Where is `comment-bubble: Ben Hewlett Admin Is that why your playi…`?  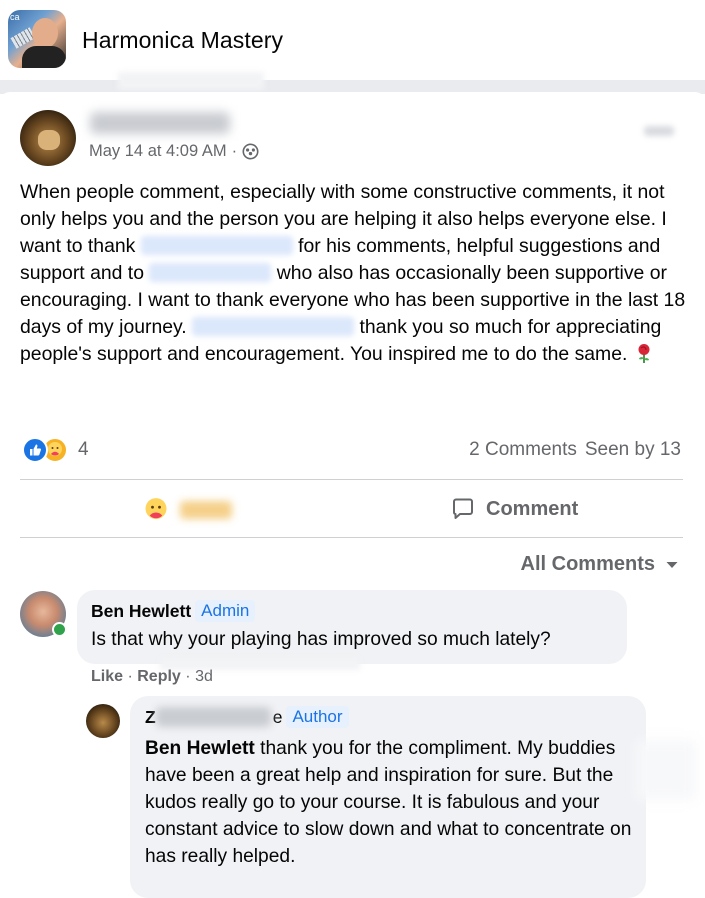 comment-bubble: Ben Hewlett Admin Is that why your playi… is located at coordinates (352, 627).